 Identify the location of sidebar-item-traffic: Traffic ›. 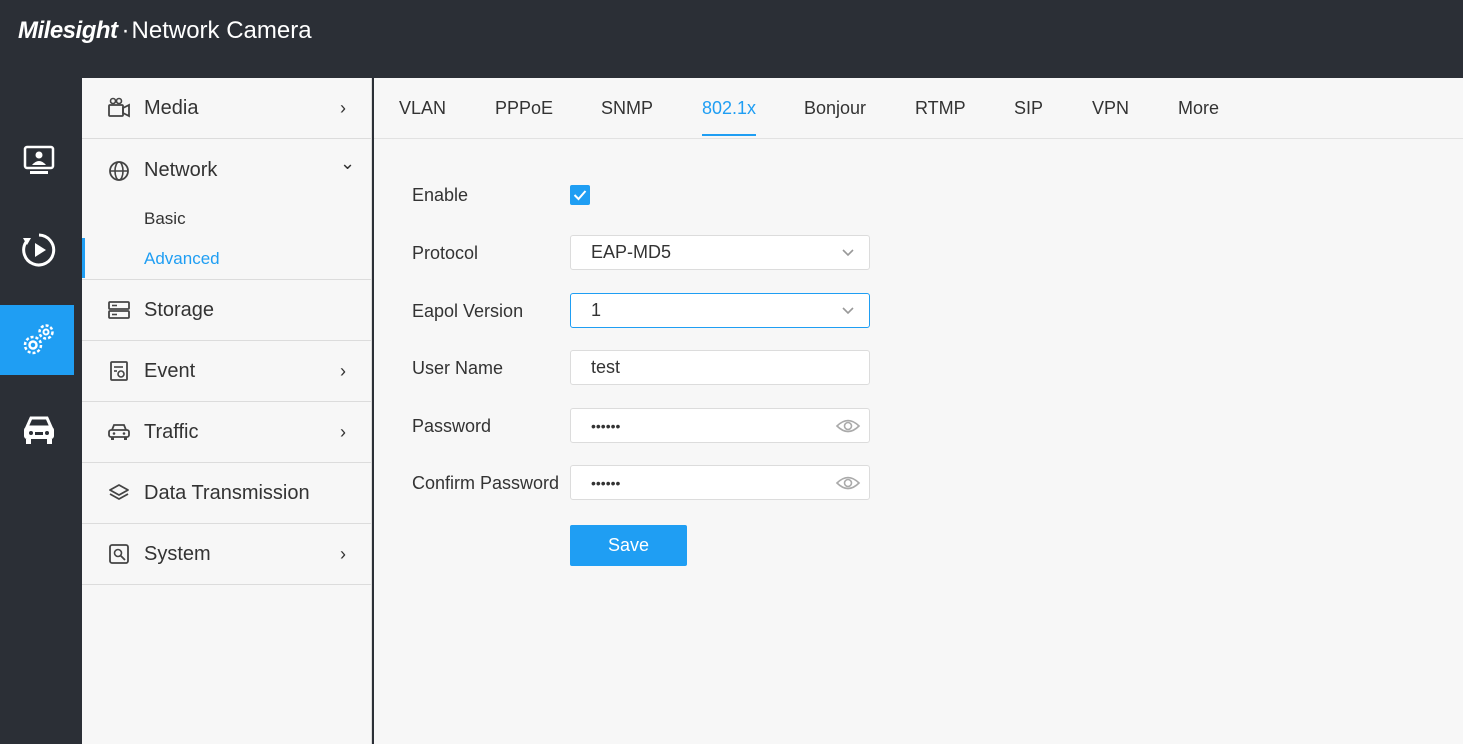
(227, 432).